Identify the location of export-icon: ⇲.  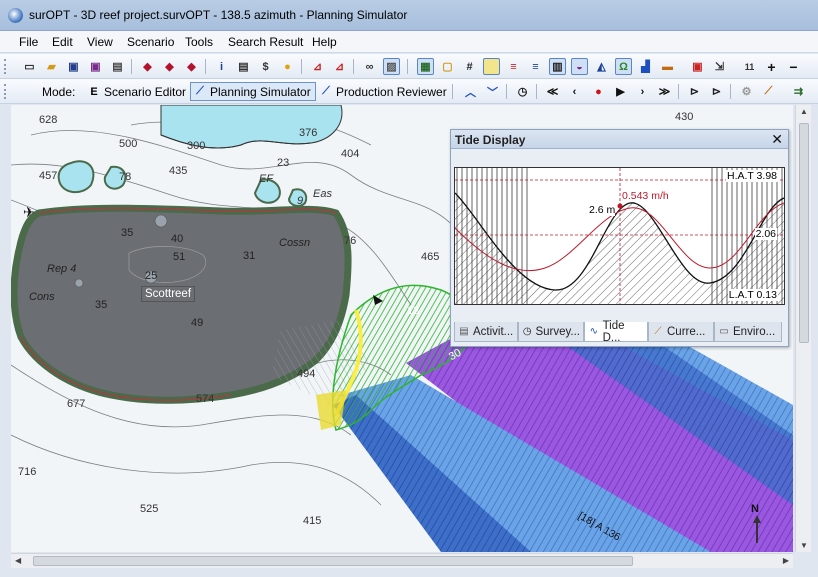
(719, 66).